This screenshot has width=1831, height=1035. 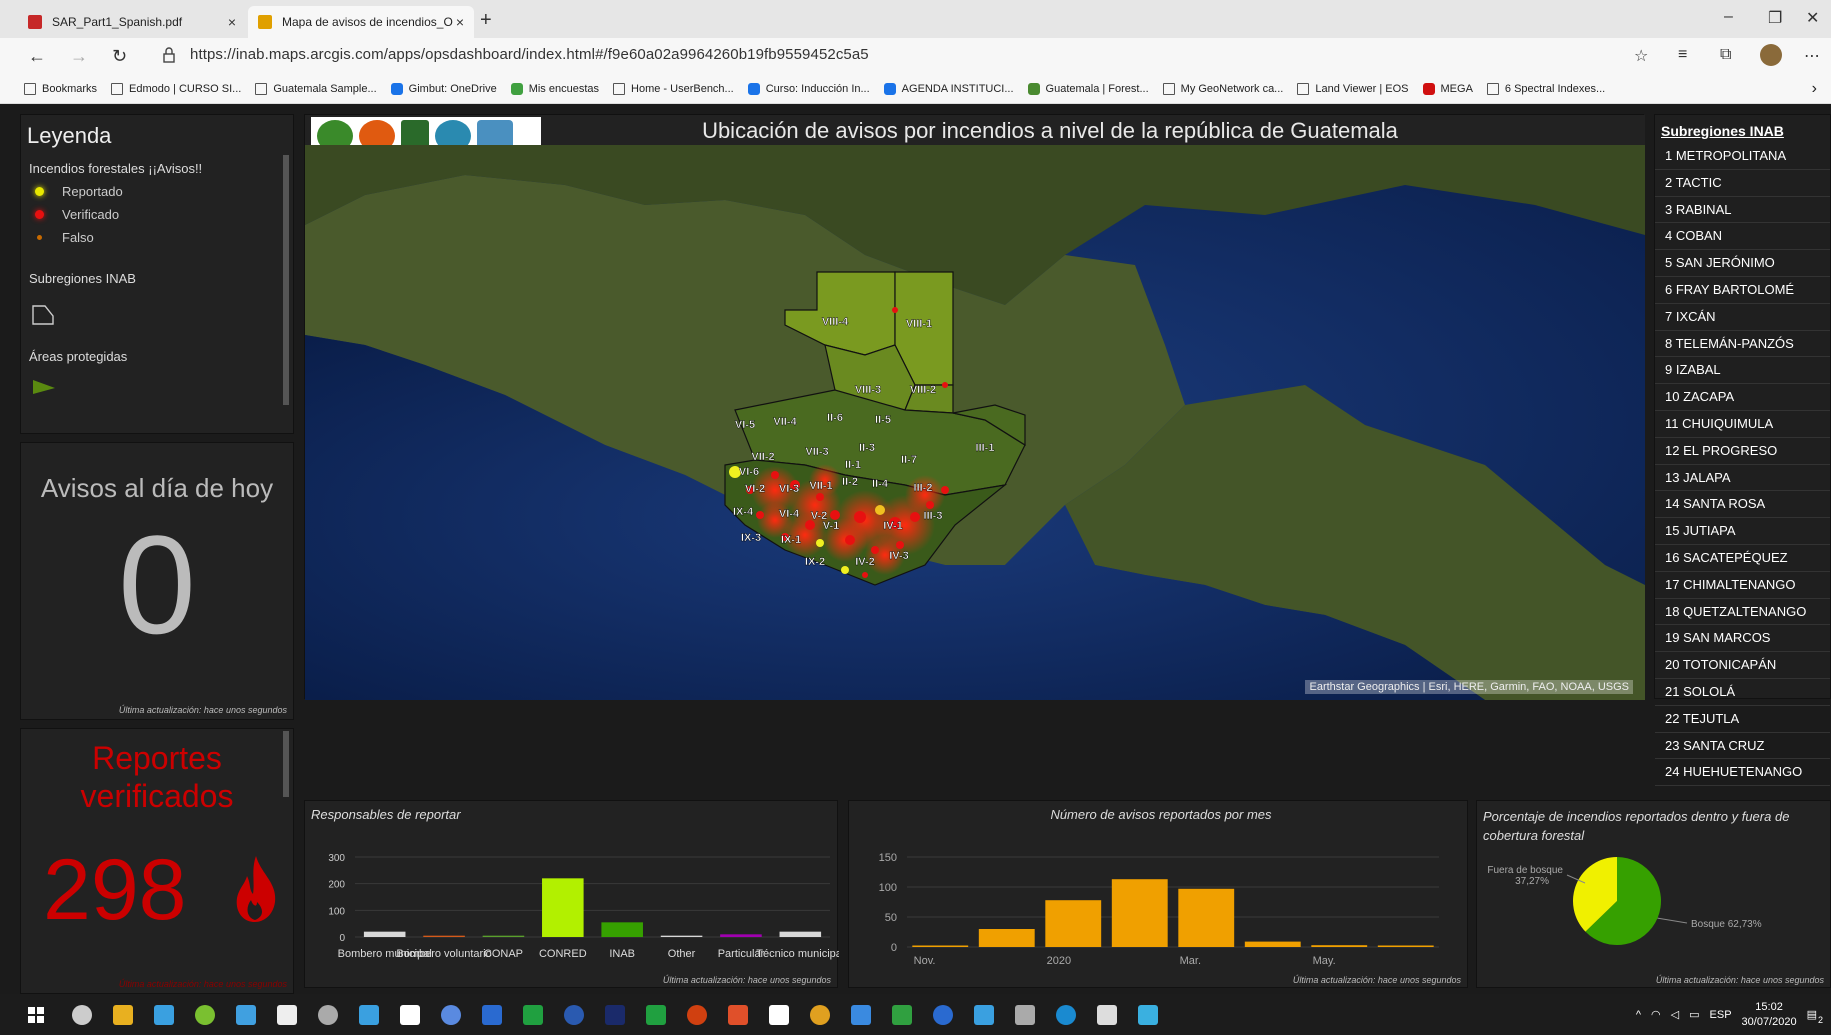 I want to click on bookmarks-overflow-icon: ›, so click(x=1814, y=89).